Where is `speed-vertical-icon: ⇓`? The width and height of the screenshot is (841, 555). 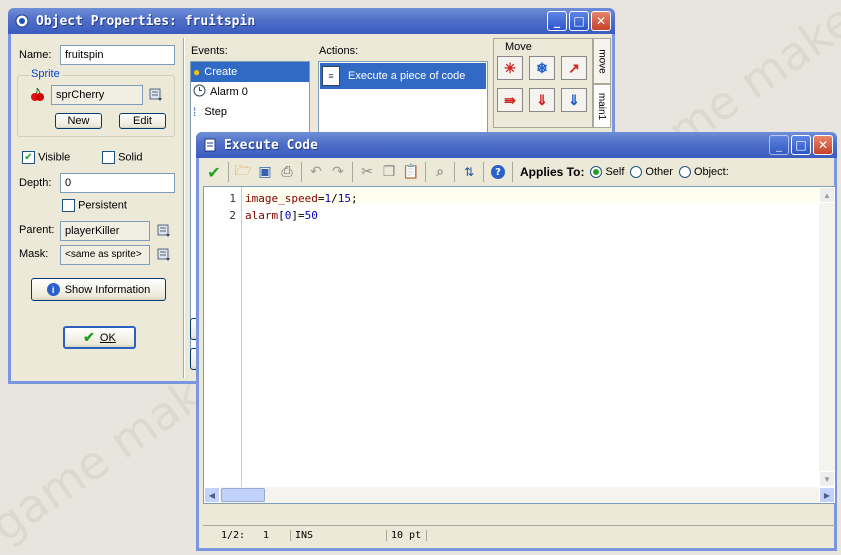
speed-vertical-icon: ⇓ is located at coordinates (542, 100).